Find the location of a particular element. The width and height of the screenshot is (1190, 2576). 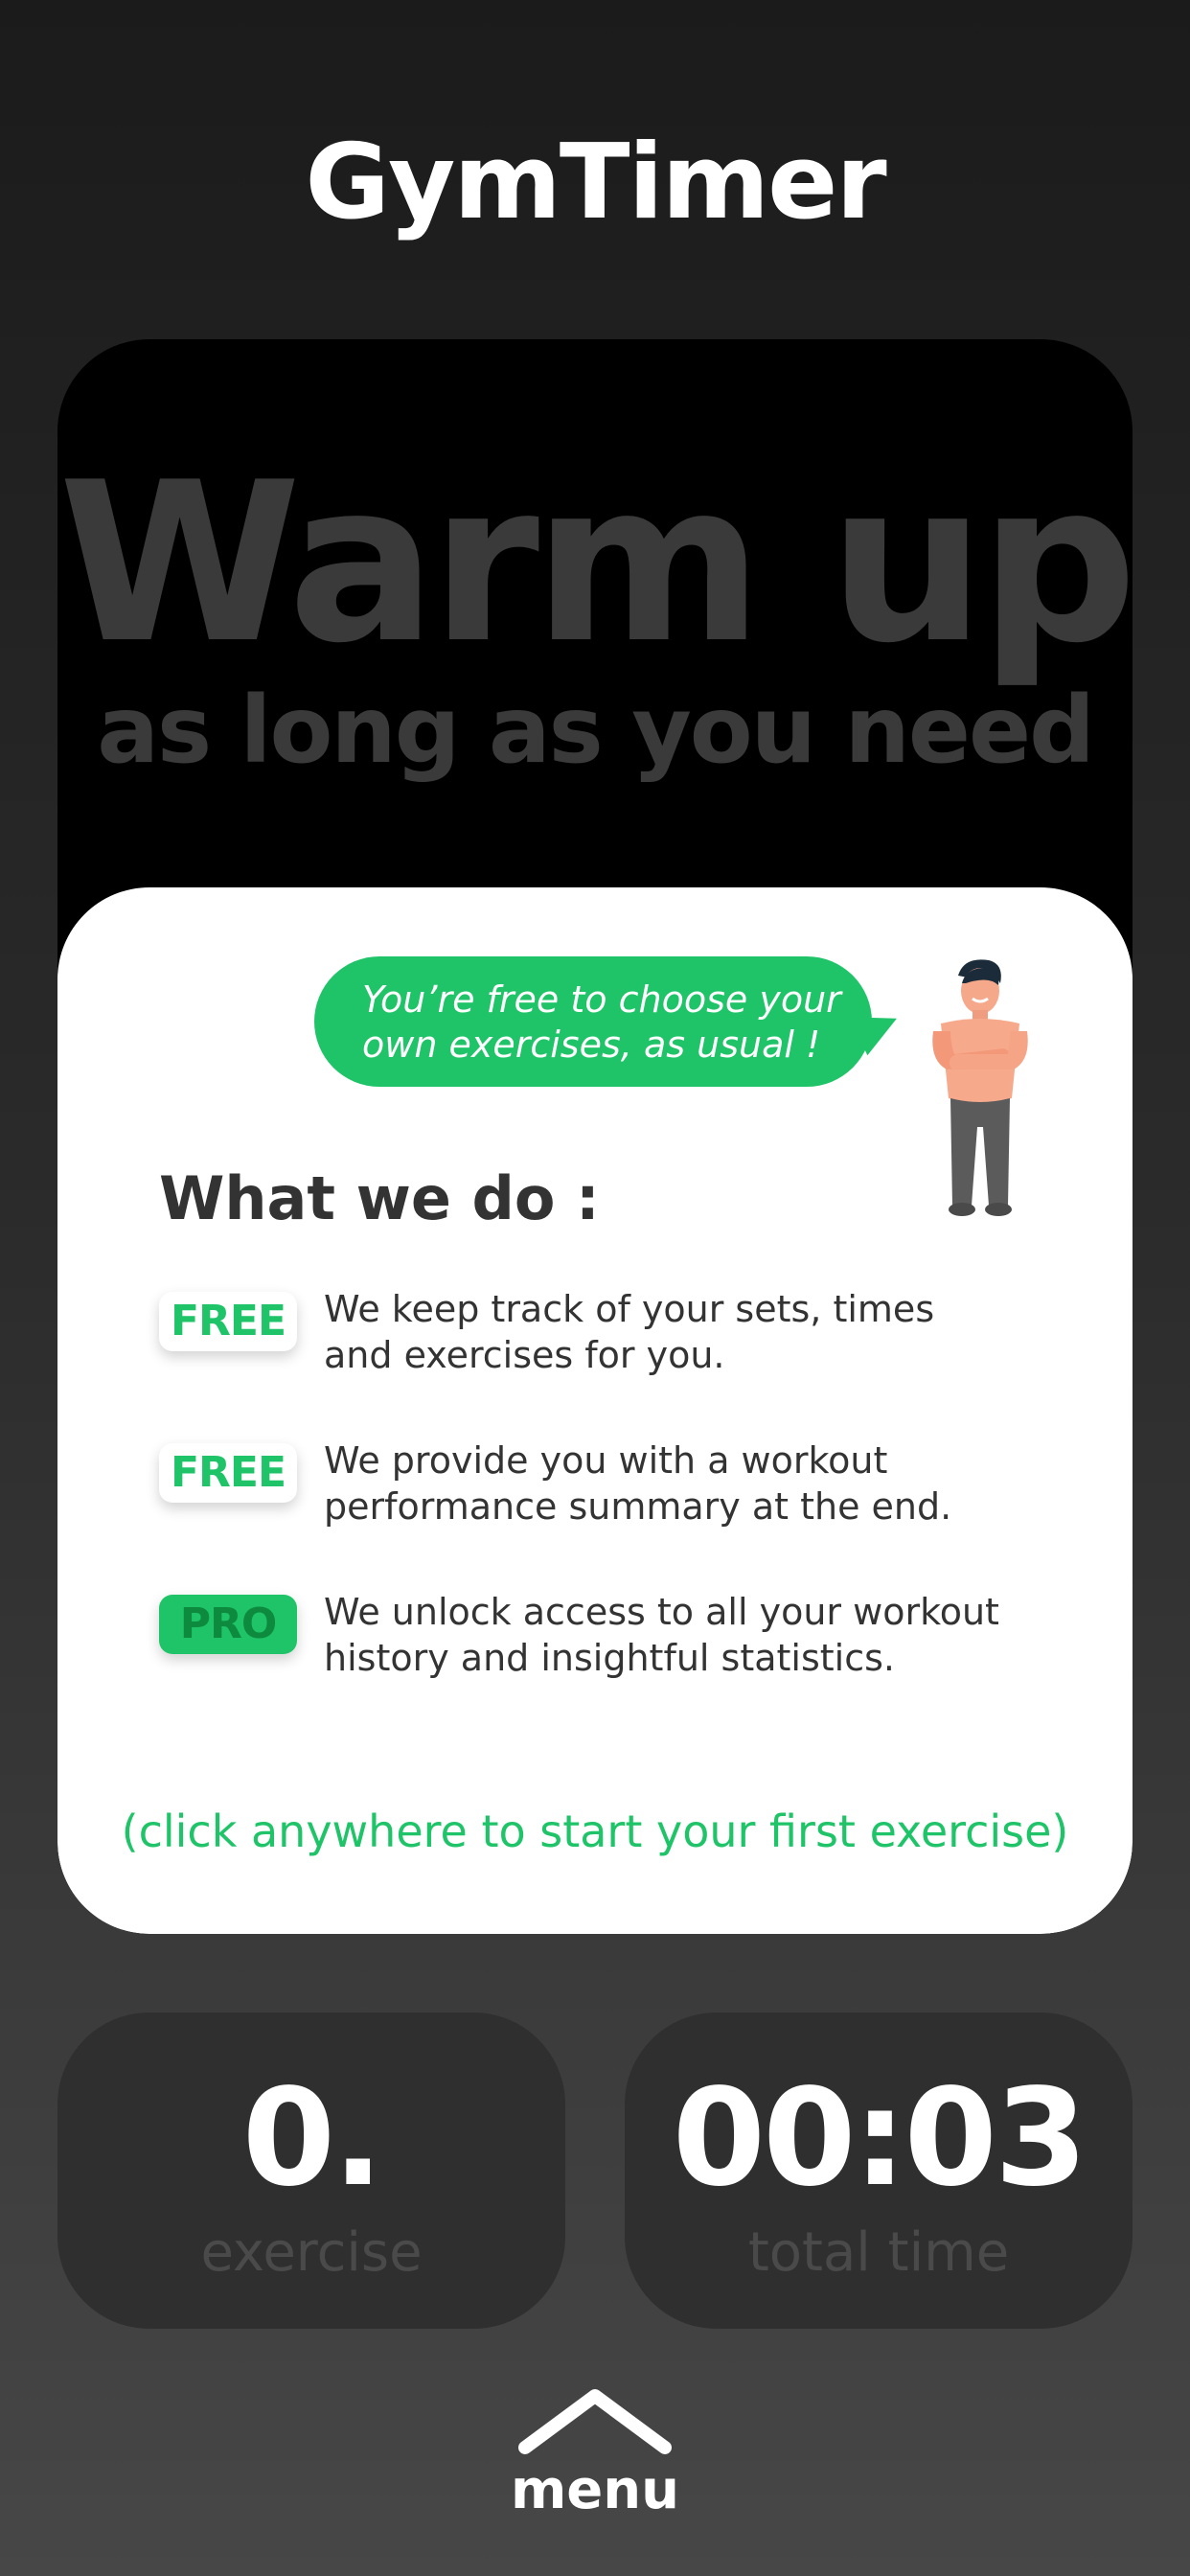

feature-line-1: We unlock access to all your workout is located at coordinates (662, 1612).